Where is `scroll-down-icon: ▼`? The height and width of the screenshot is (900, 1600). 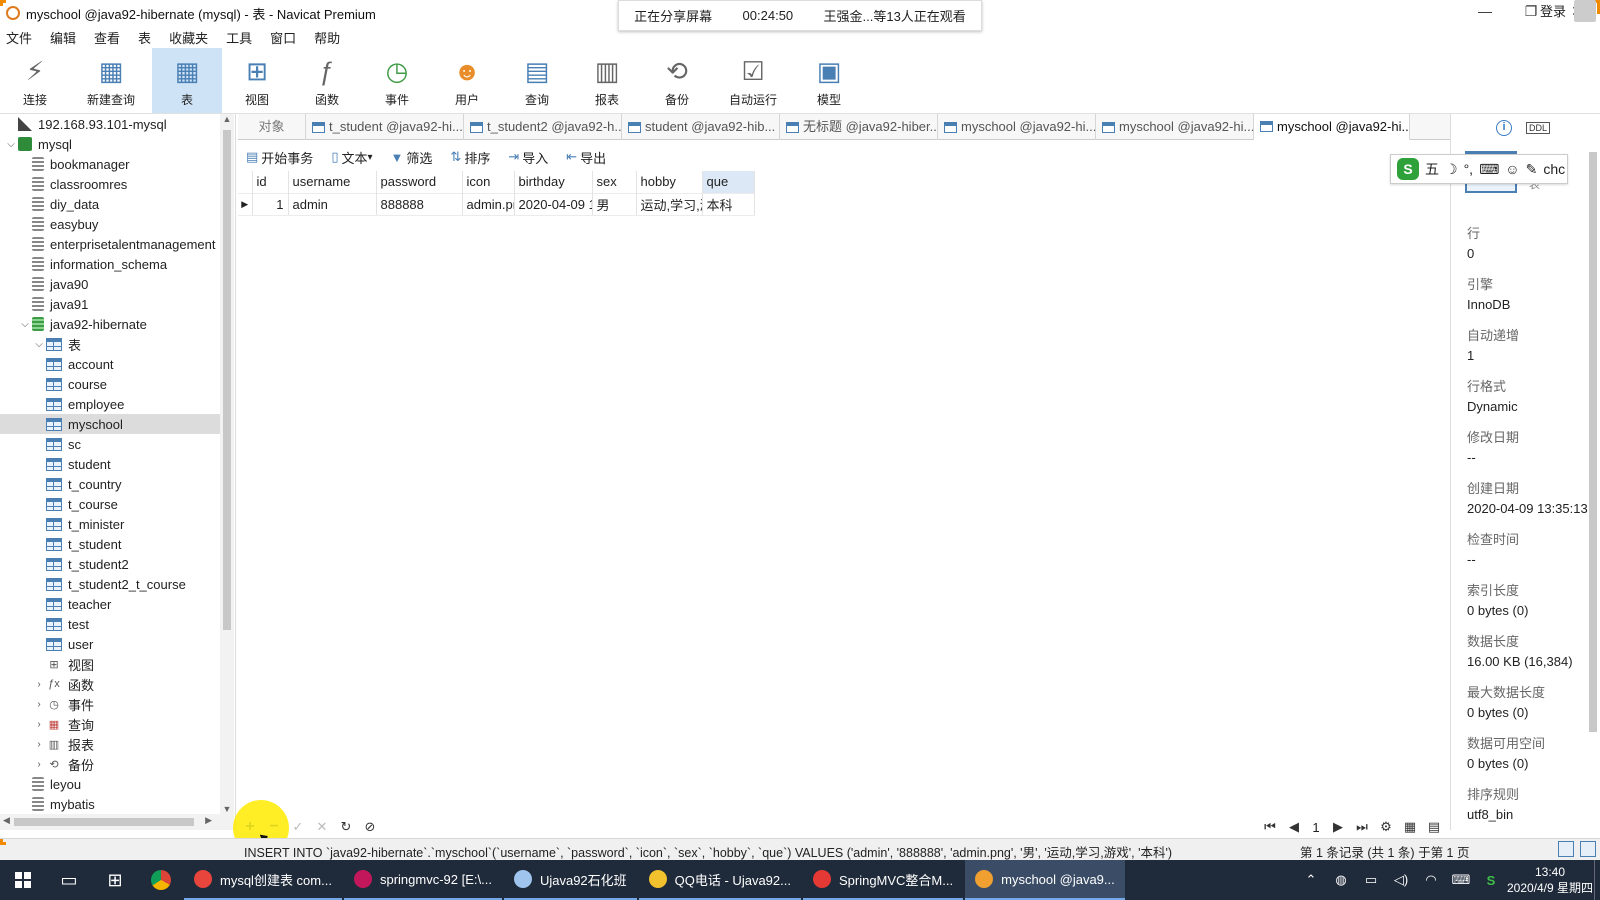
scroll-down-icon: ▼ is located at coordinates (227, 809).